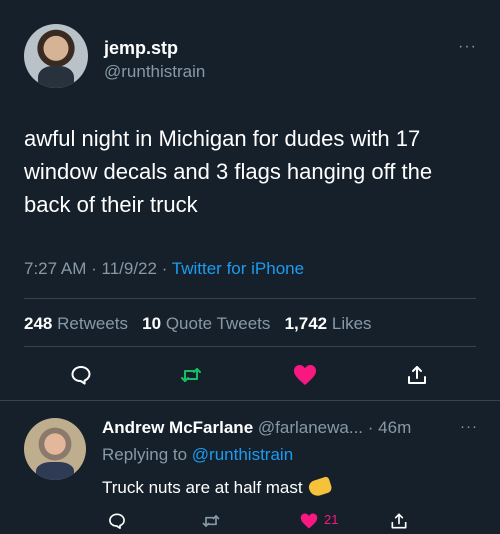 The image size is (500, 534). What do you see at coordinates (256, 428) in the screenshot?
I see `reply-header: Andrew McFarlane @farlanewa... · 46m` at bounding box center [256, 428].